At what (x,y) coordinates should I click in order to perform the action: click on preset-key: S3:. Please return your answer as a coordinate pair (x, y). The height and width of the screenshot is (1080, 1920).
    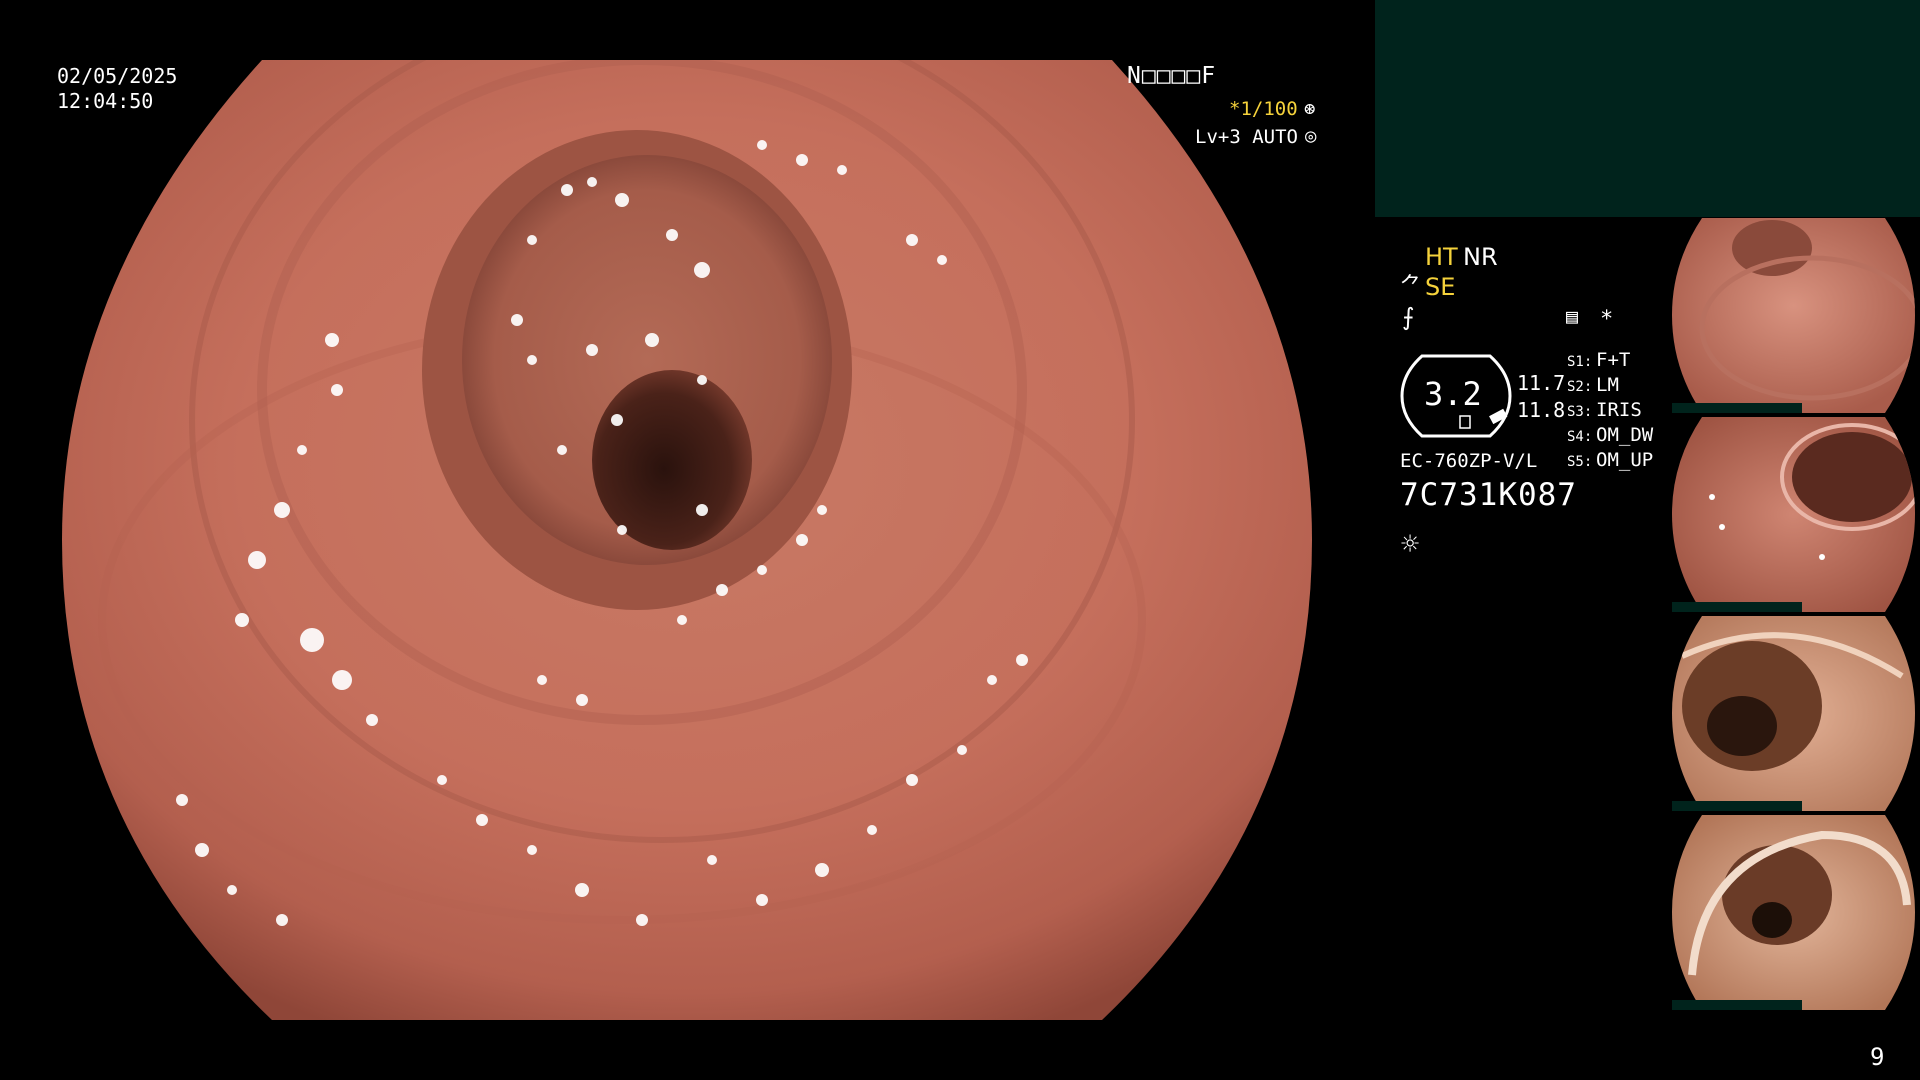
    Looking at the image, I should click on (1580, 412).